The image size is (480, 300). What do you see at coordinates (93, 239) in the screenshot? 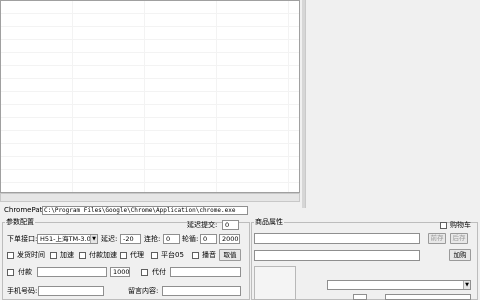
I see `dropdown-arrow-icon: ▼` at bounding box center [93, 239].